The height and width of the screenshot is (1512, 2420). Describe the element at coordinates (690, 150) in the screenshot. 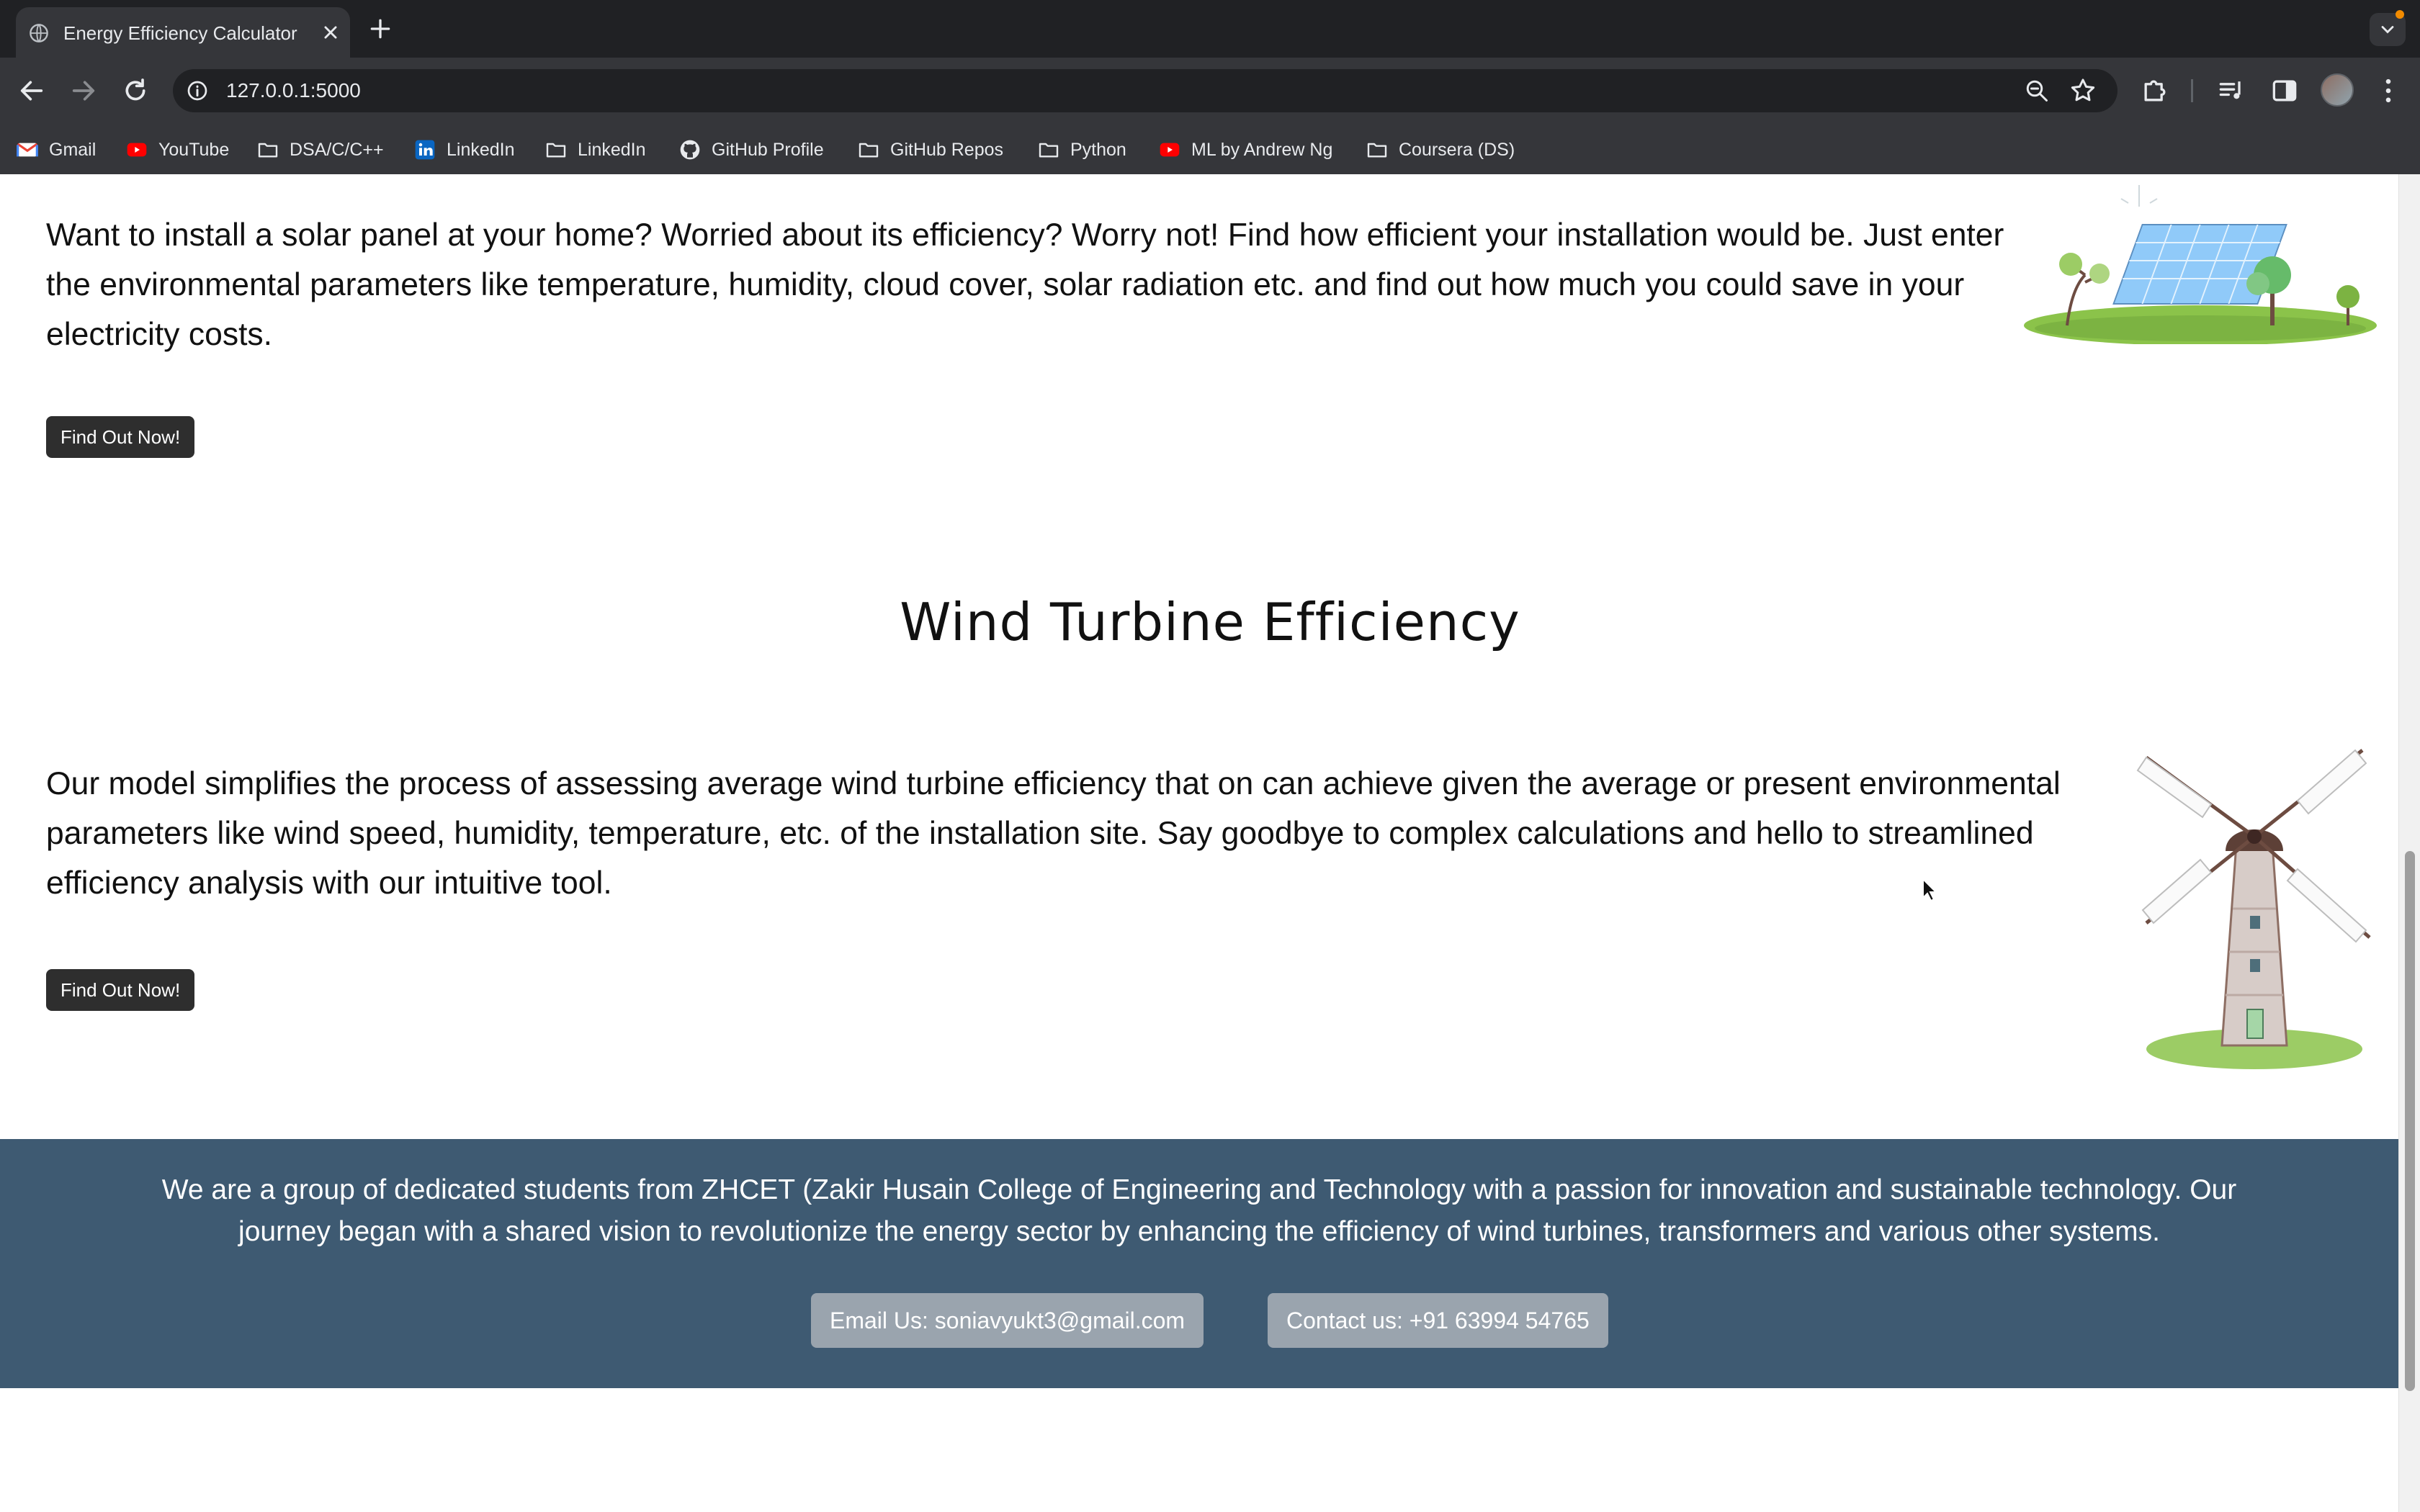

I see `github-icon` at that location.